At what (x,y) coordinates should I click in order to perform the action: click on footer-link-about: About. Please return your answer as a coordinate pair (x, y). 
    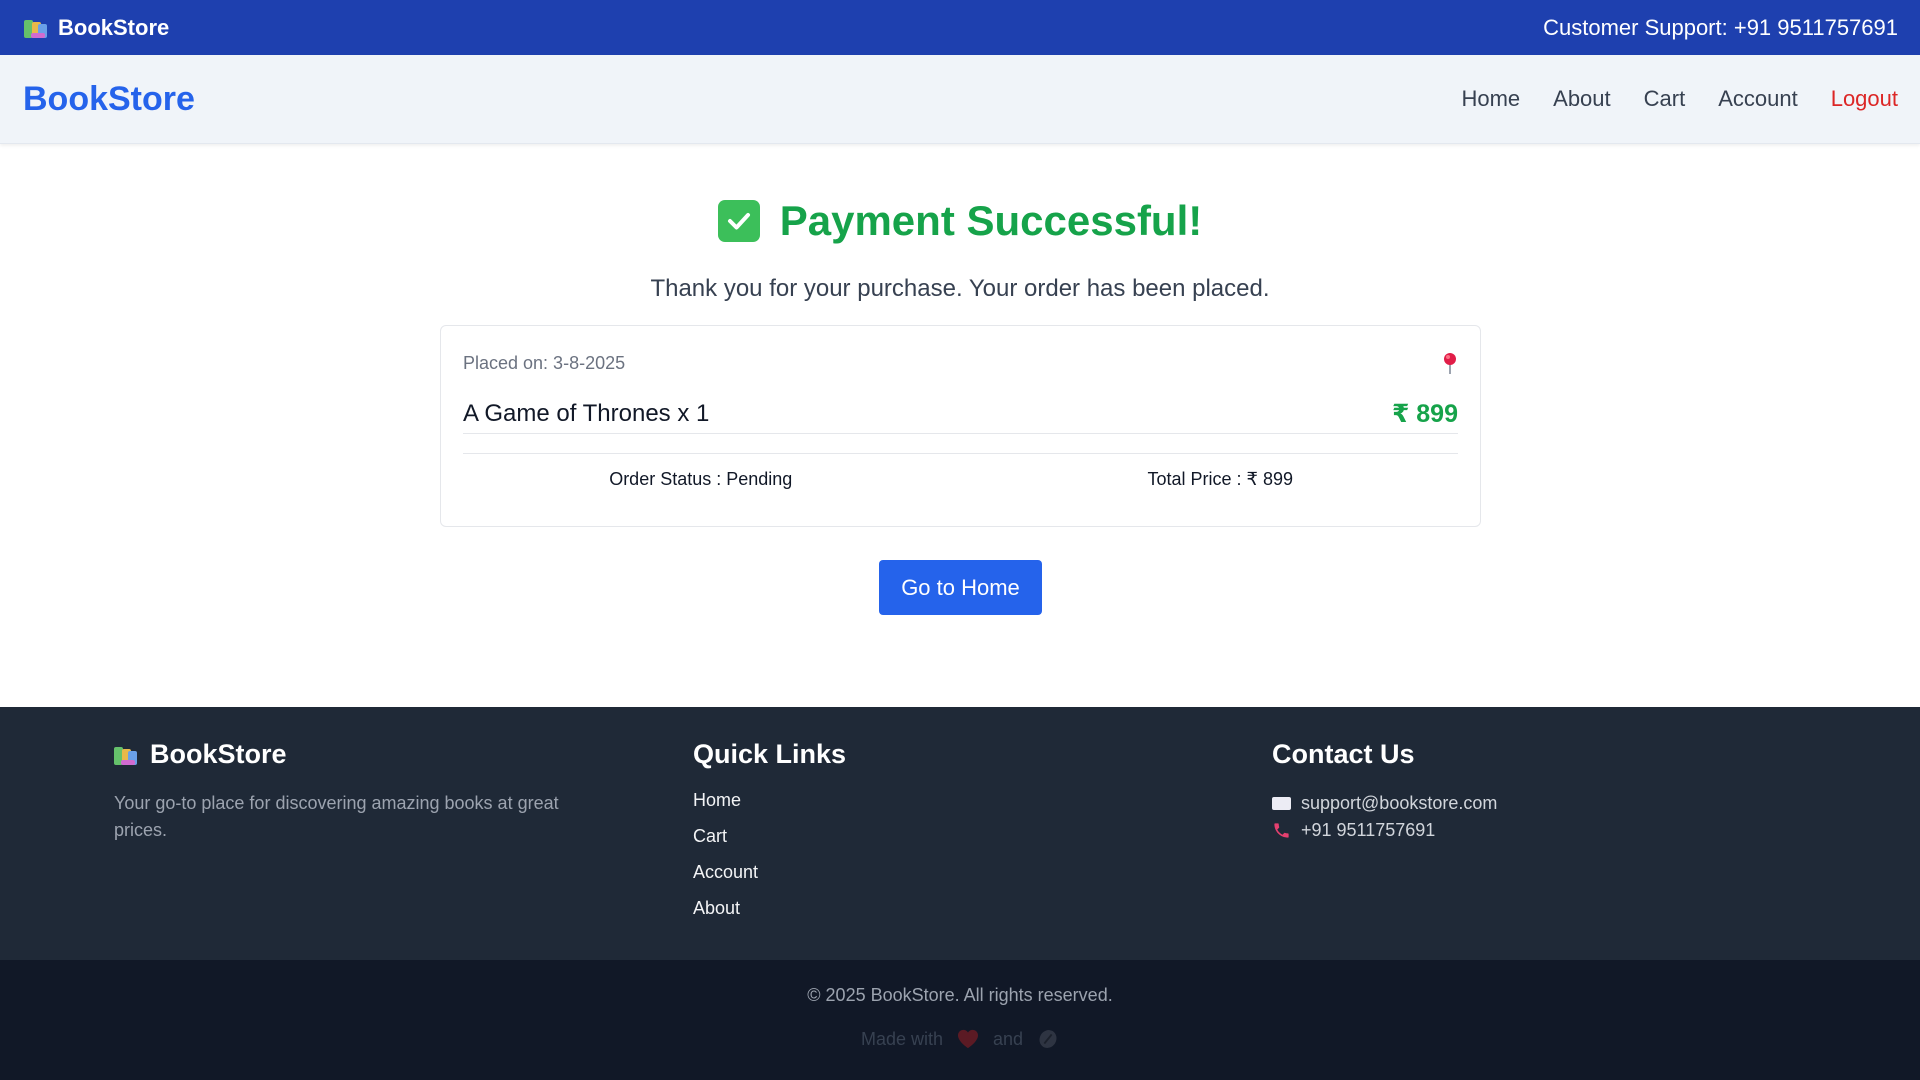
    Looking at the image, I should click on (769, 908).